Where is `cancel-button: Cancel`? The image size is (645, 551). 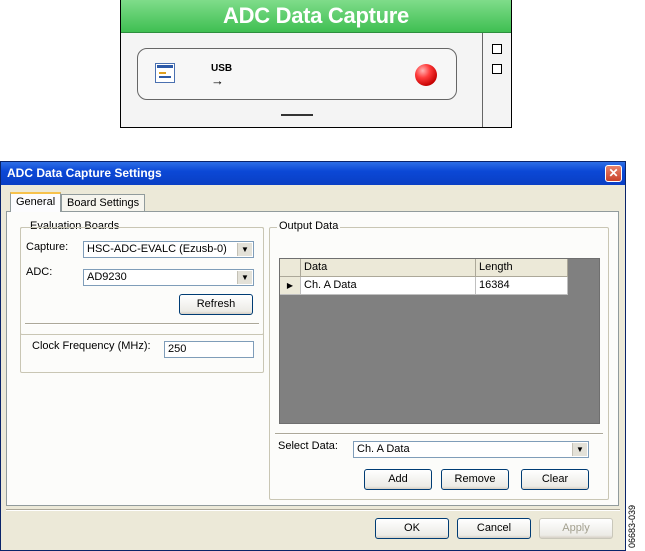
cancel-button: Cancel is located at coordinates (494, 528).